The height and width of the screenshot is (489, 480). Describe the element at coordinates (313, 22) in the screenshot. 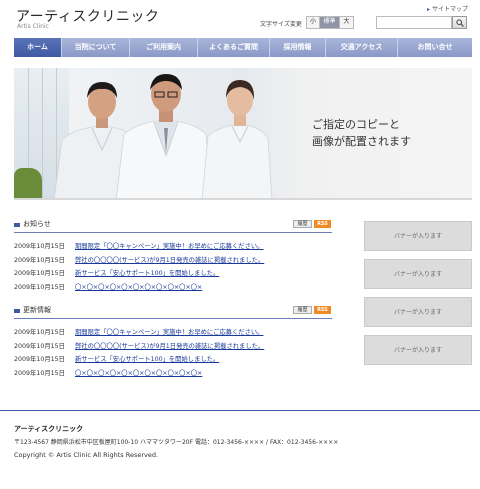

I see `fontsize-small-button: 小` at that location.